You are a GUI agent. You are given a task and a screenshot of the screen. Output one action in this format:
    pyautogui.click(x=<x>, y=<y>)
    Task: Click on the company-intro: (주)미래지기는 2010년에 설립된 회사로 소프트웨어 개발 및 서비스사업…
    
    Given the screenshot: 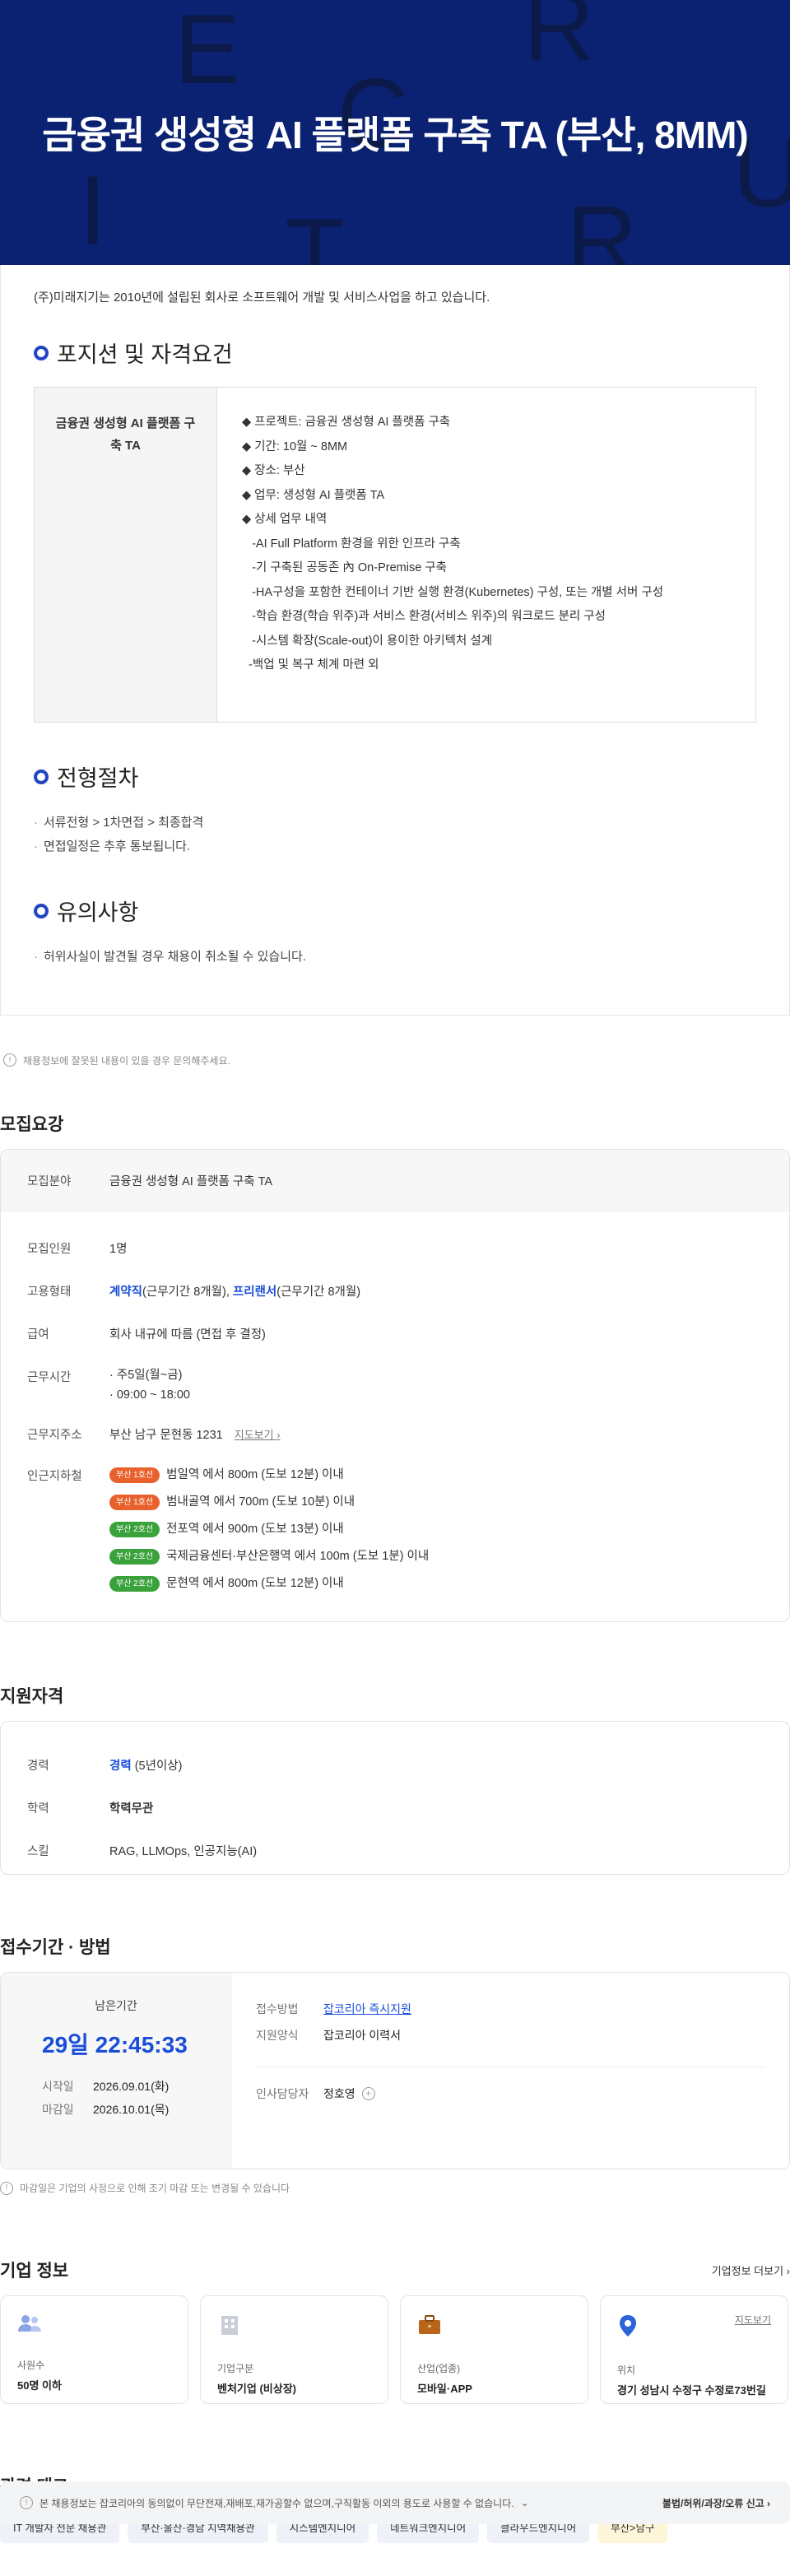 What is the action you would take?
    pyautogui.click(x=262, y=298)
    